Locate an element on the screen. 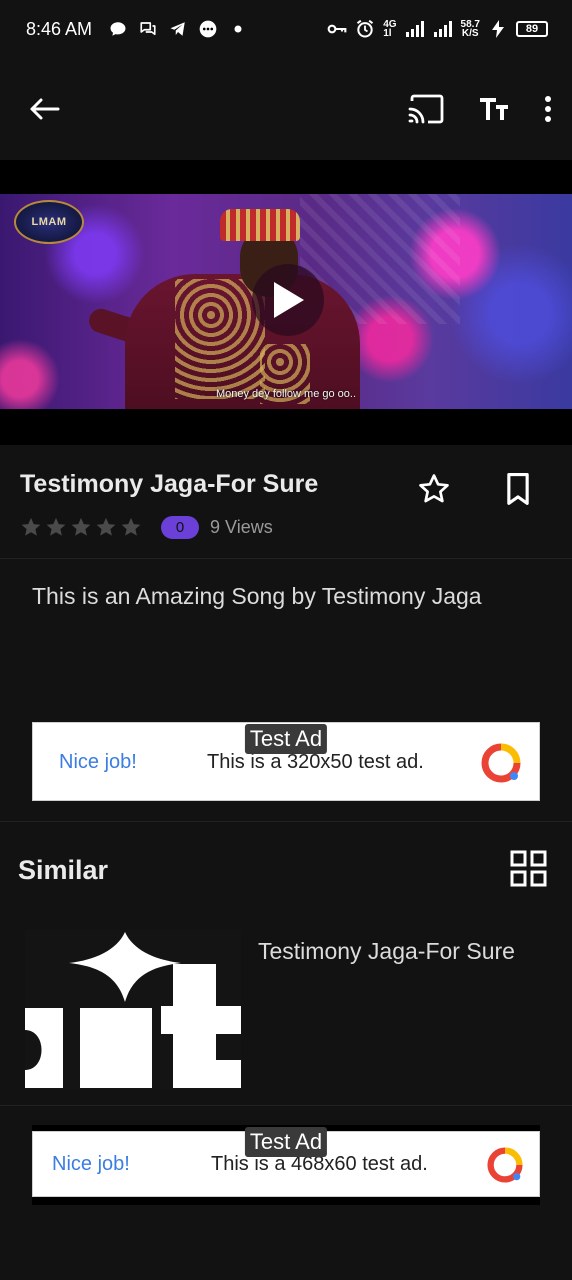 This screenshot has width=572, height=1280. status-time: 8:46 AM is located at coordinates (59, 28).